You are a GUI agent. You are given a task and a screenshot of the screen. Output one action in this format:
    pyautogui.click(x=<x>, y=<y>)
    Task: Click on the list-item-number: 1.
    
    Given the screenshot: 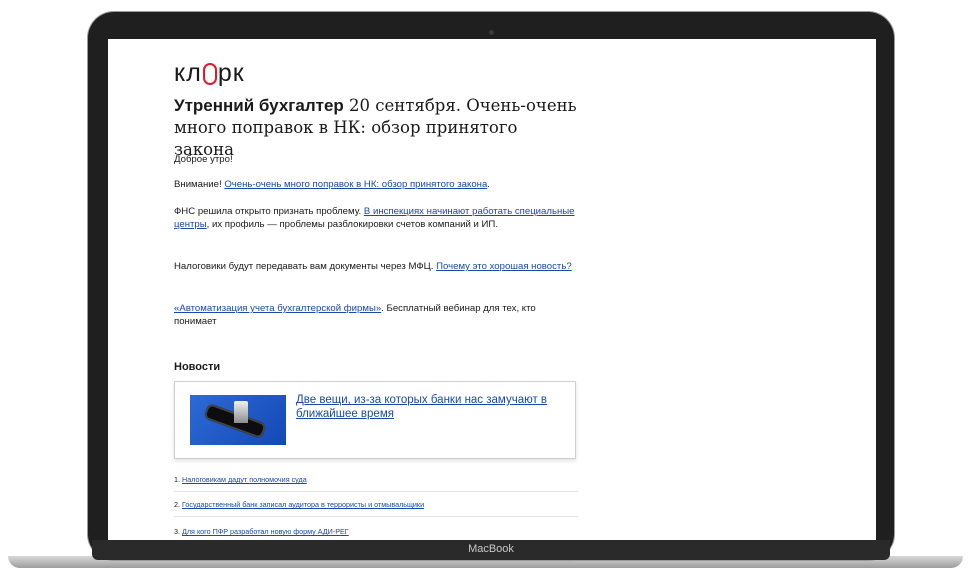 What is the action you would take?
    pyautogui.click(x=178, y=479)
    